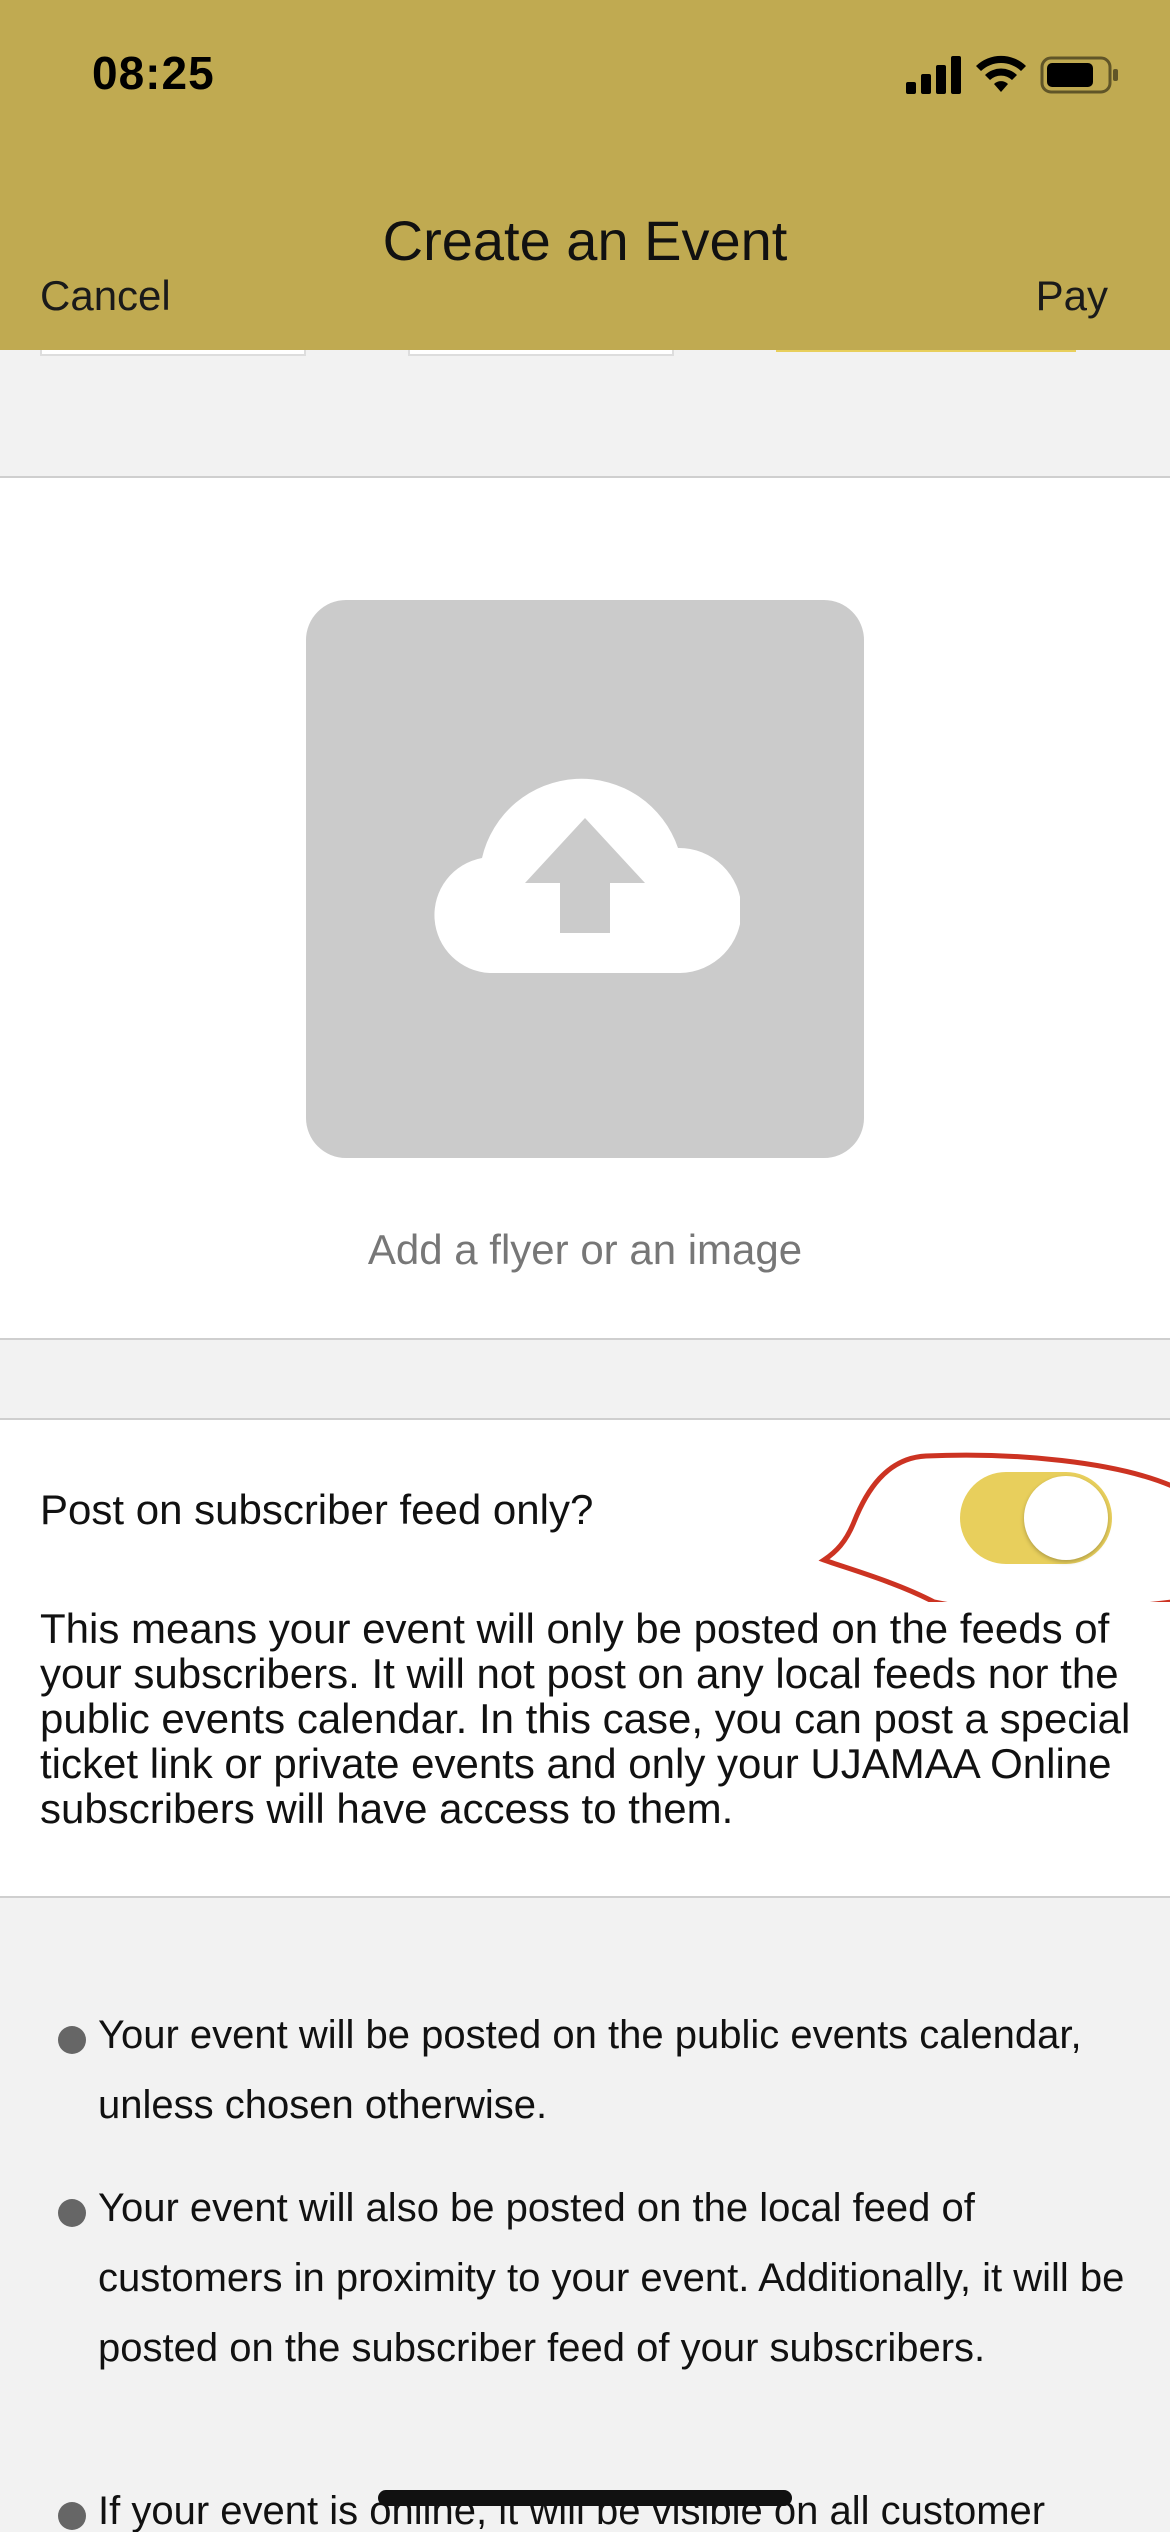 This screenshot has height=2532, width=1170. Describe the element at coordinates (933, 75) in the screenshot. I see `signal-icon` at that location.